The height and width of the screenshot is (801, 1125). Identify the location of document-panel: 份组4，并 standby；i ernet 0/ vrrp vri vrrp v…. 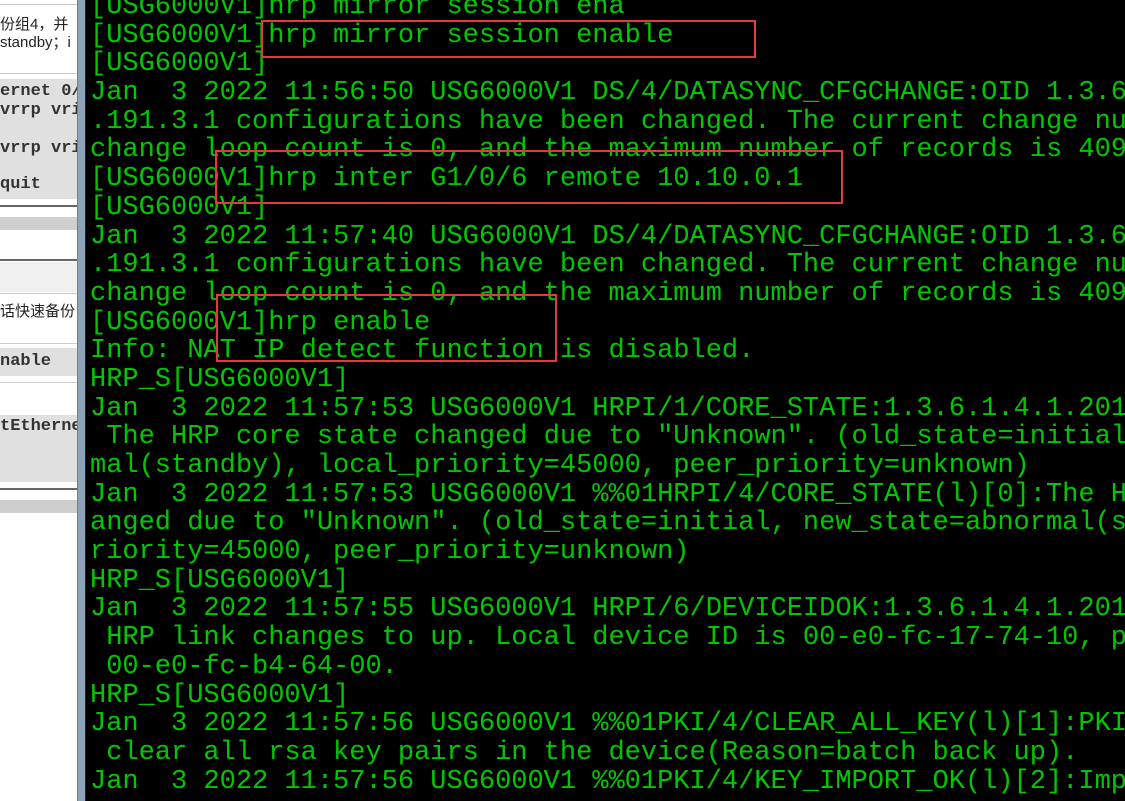
(38, 400).